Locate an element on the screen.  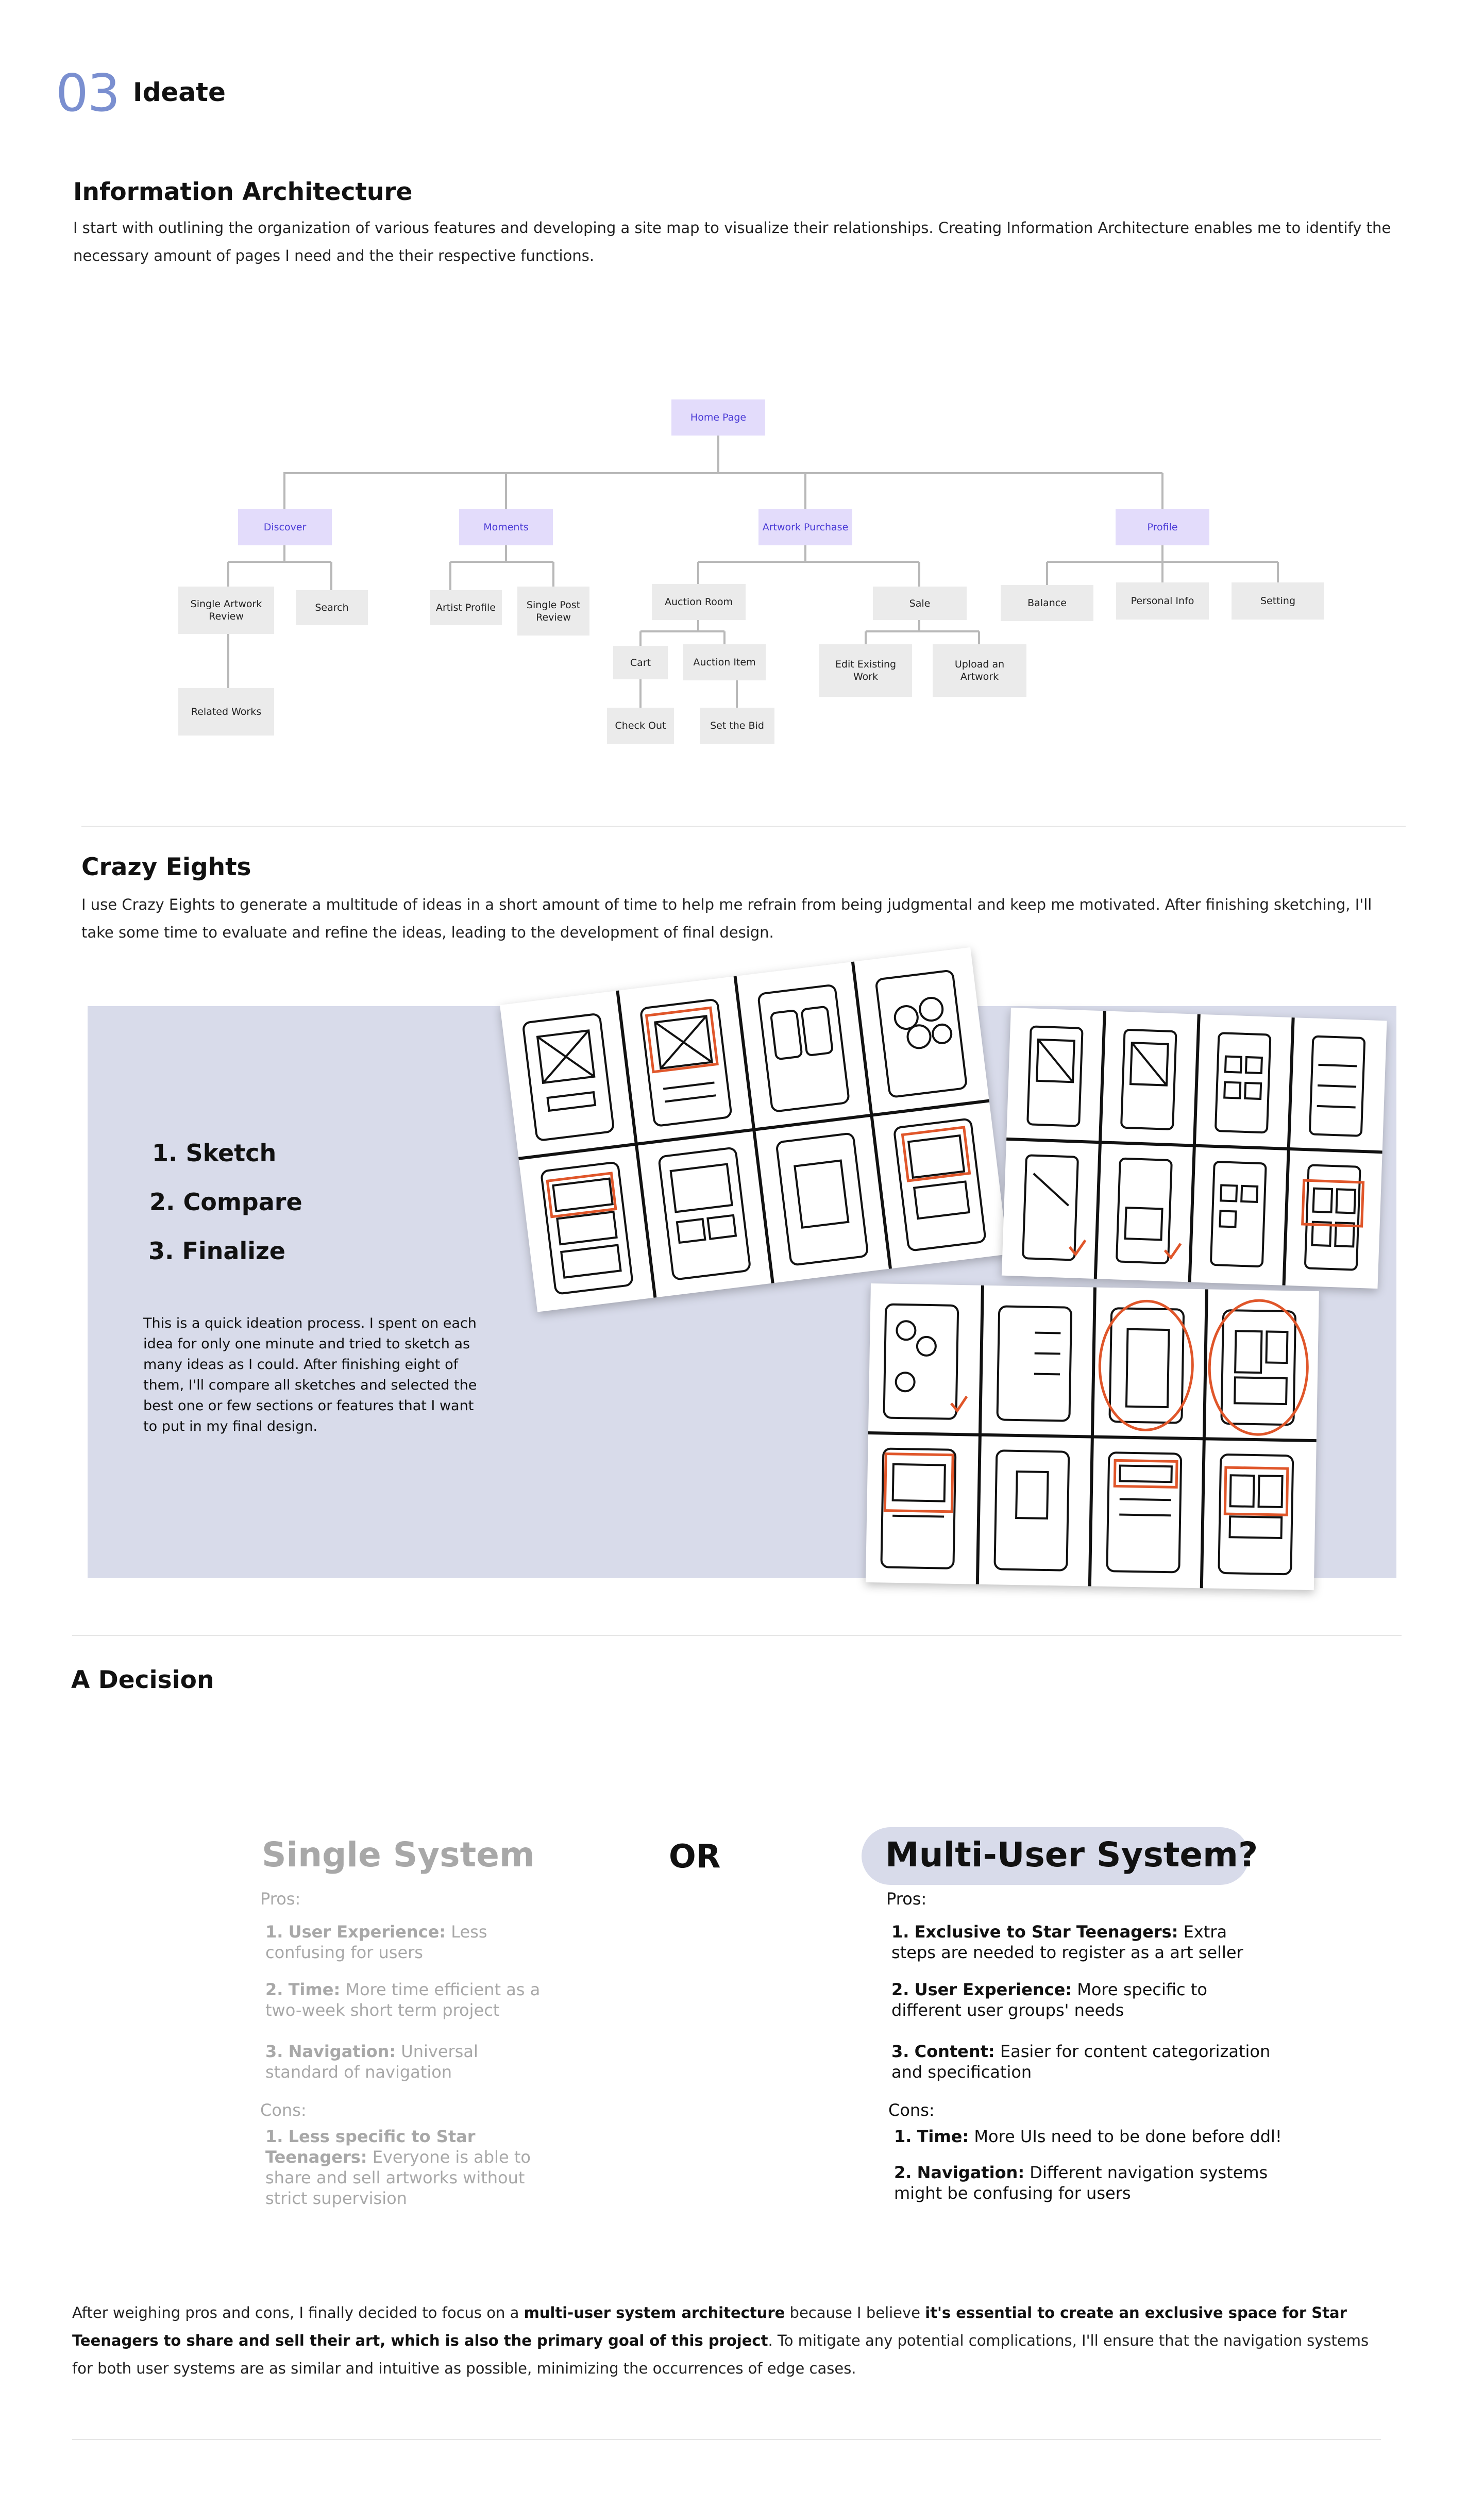
sitemap-node-related-works: Related Works is located at coordinates (226, 712).